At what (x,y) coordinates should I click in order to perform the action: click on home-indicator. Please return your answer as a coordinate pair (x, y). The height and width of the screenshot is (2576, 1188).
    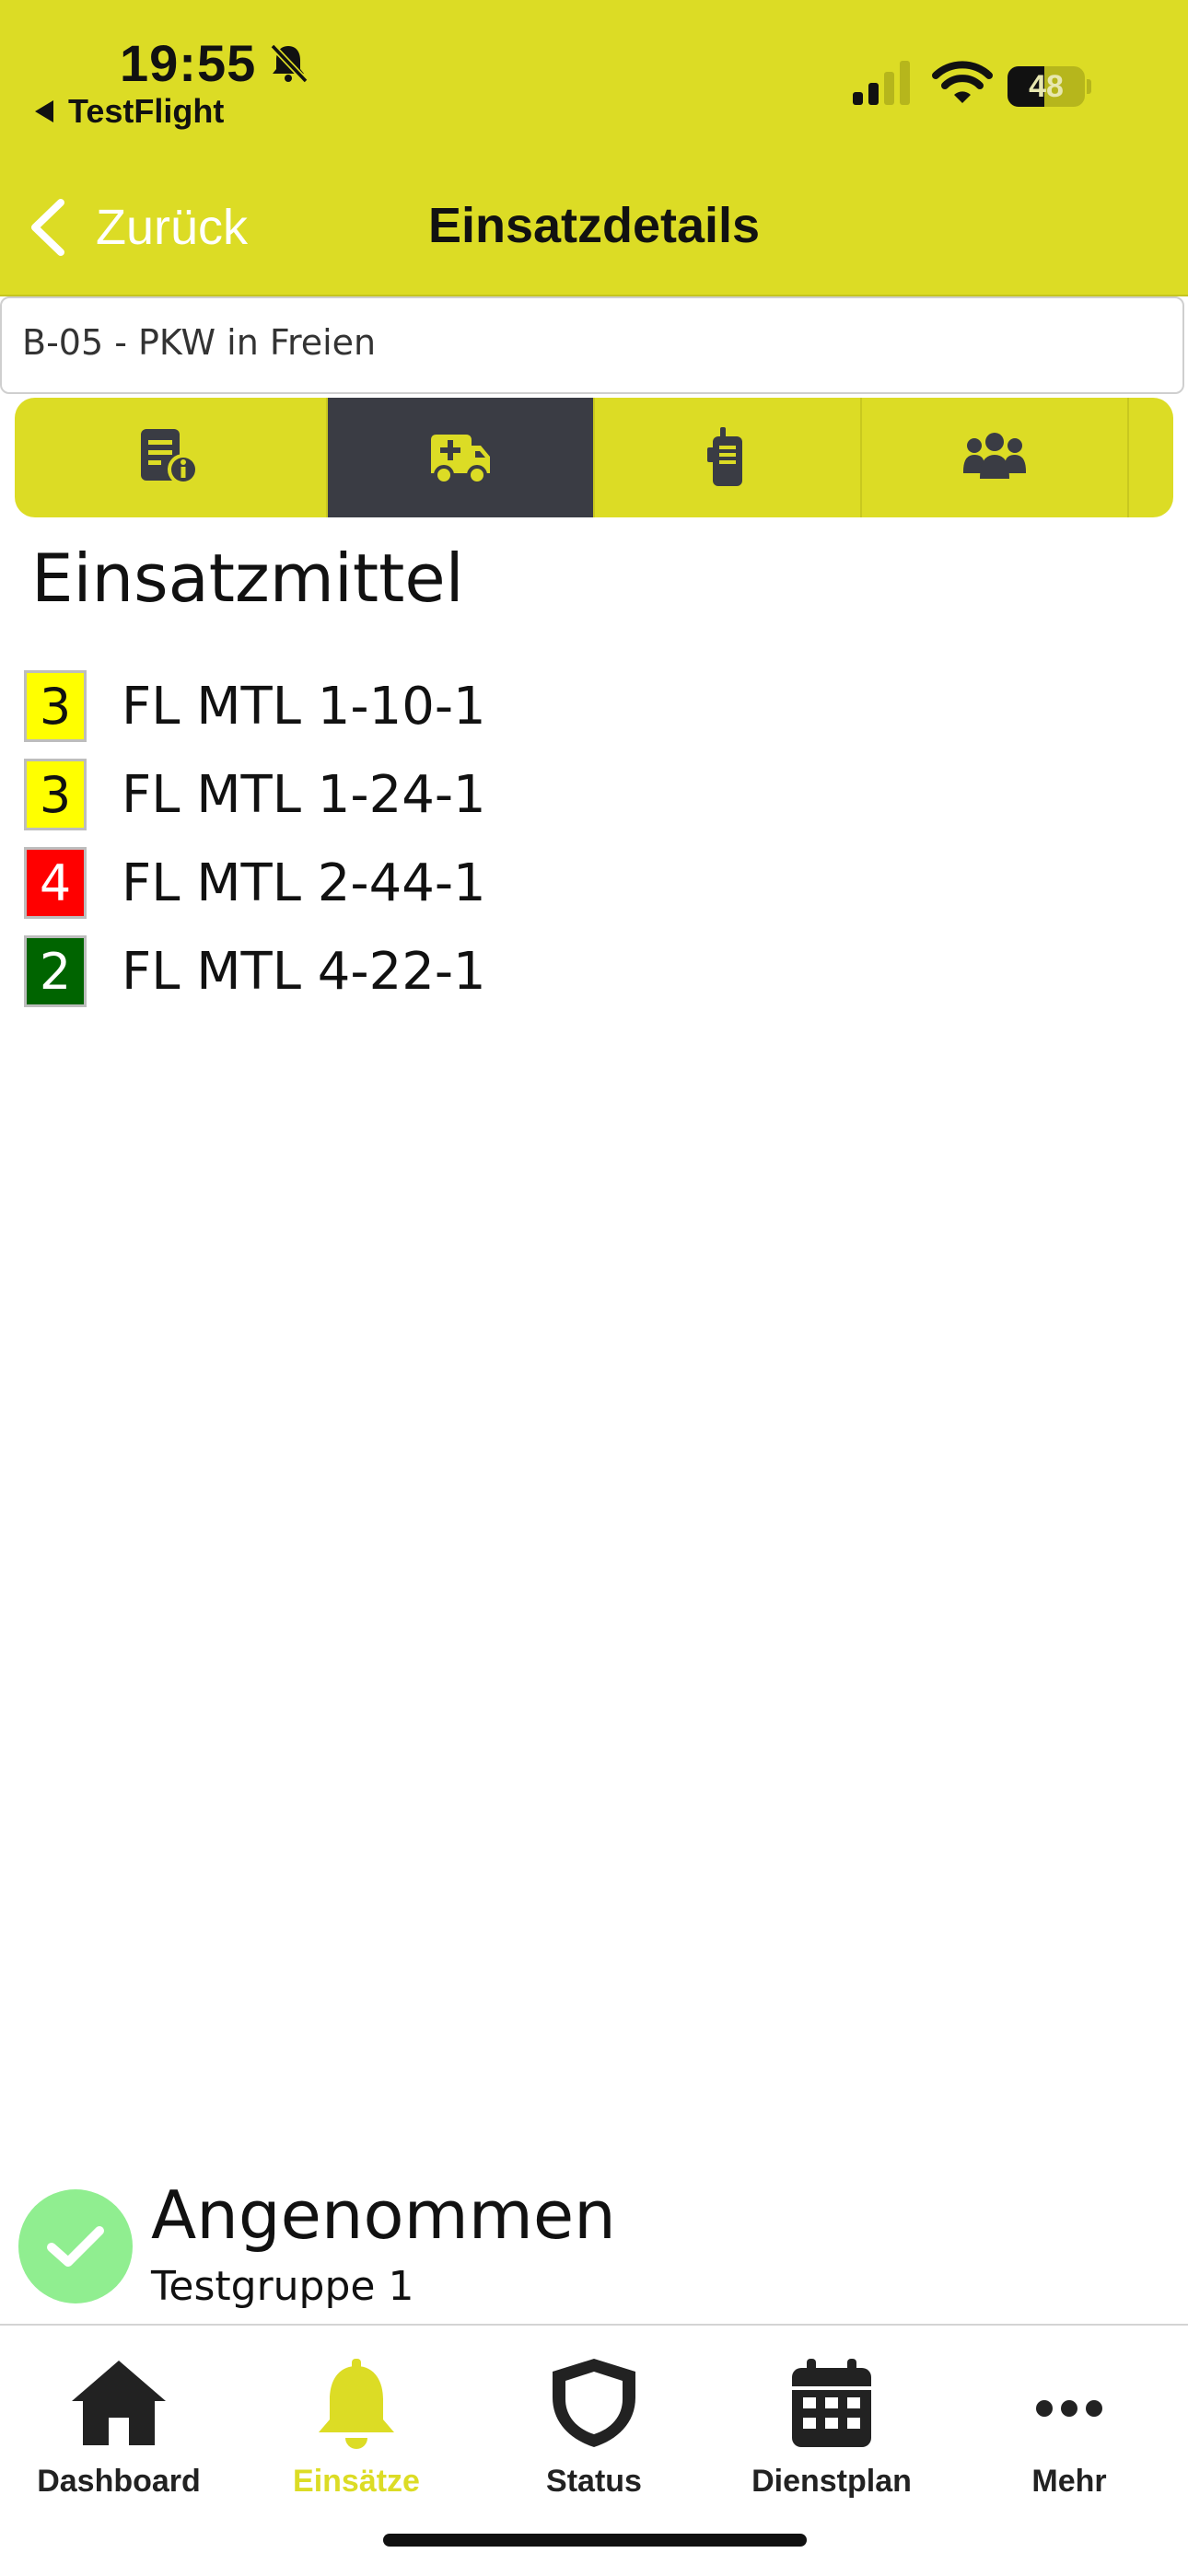
    Looking at the image, I should click on (595, 2540).